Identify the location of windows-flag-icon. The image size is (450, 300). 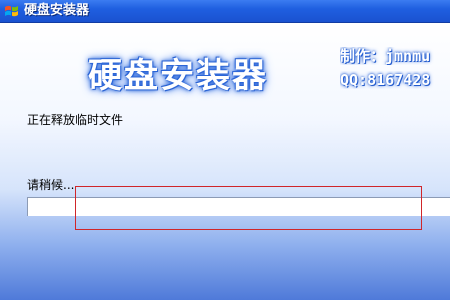
(11, 11).